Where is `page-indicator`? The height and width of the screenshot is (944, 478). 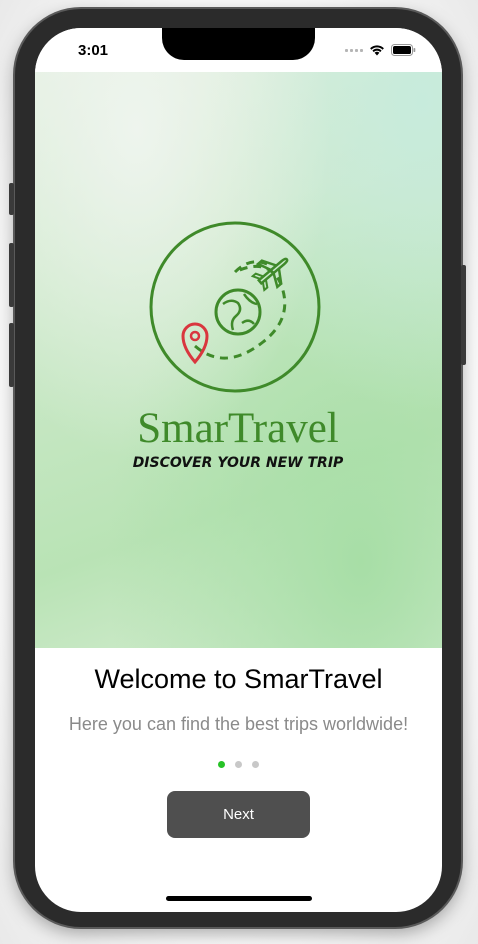
page-indicator is located at coordinates (238, 764).